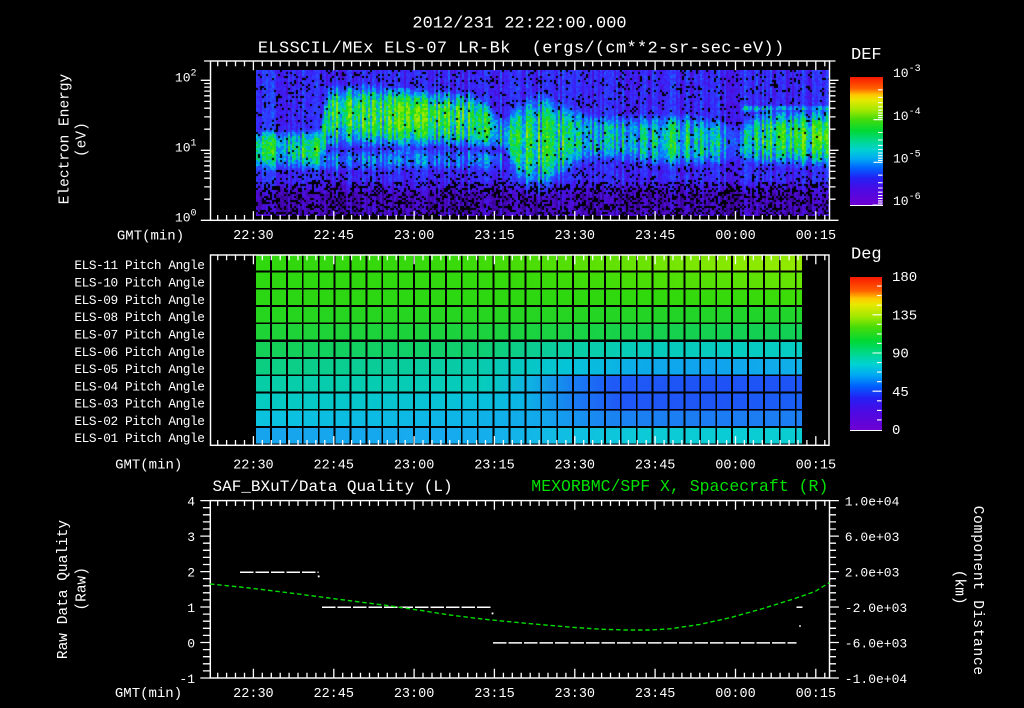 This screenshot has height=708, width=1024. What do you see at coordinates (139, 404) in the screenshot?
I see `svg-text: ELS-03 Pitch Angle` at bounding box center [139, 404].